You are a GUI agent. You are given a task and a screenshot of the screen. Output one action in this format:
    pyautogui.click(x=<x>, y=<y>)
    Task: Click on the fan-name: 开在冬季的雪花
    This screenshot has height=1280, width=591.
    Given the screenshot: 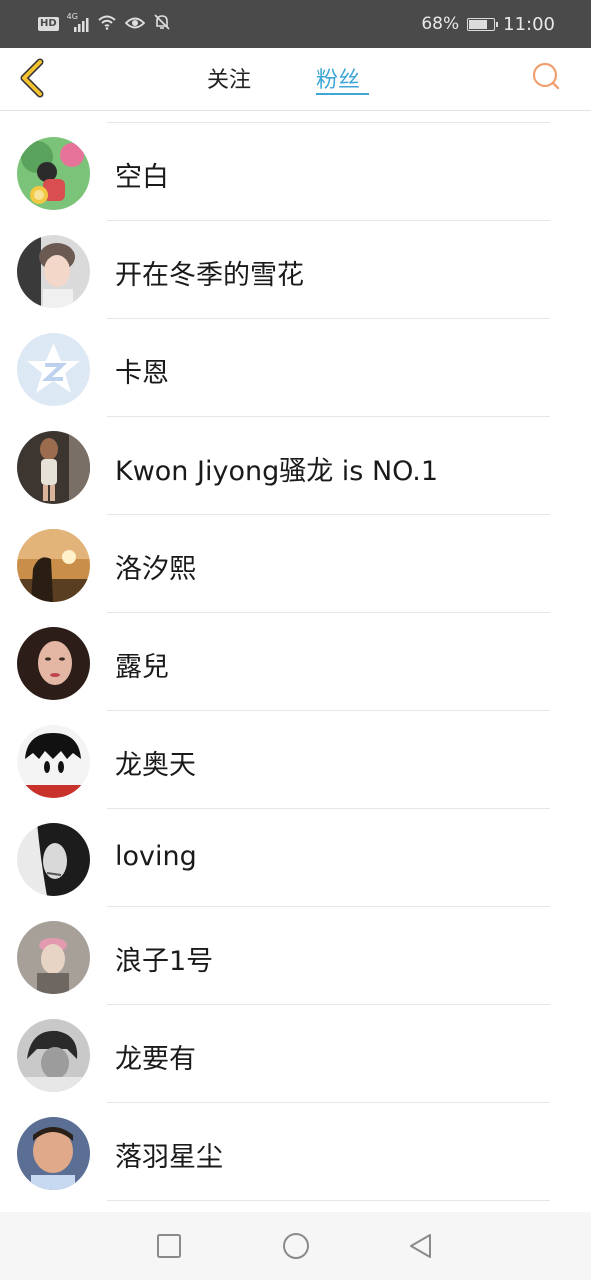 What is the action you would take?
    pyautogui.click(x=209, y=275)
    